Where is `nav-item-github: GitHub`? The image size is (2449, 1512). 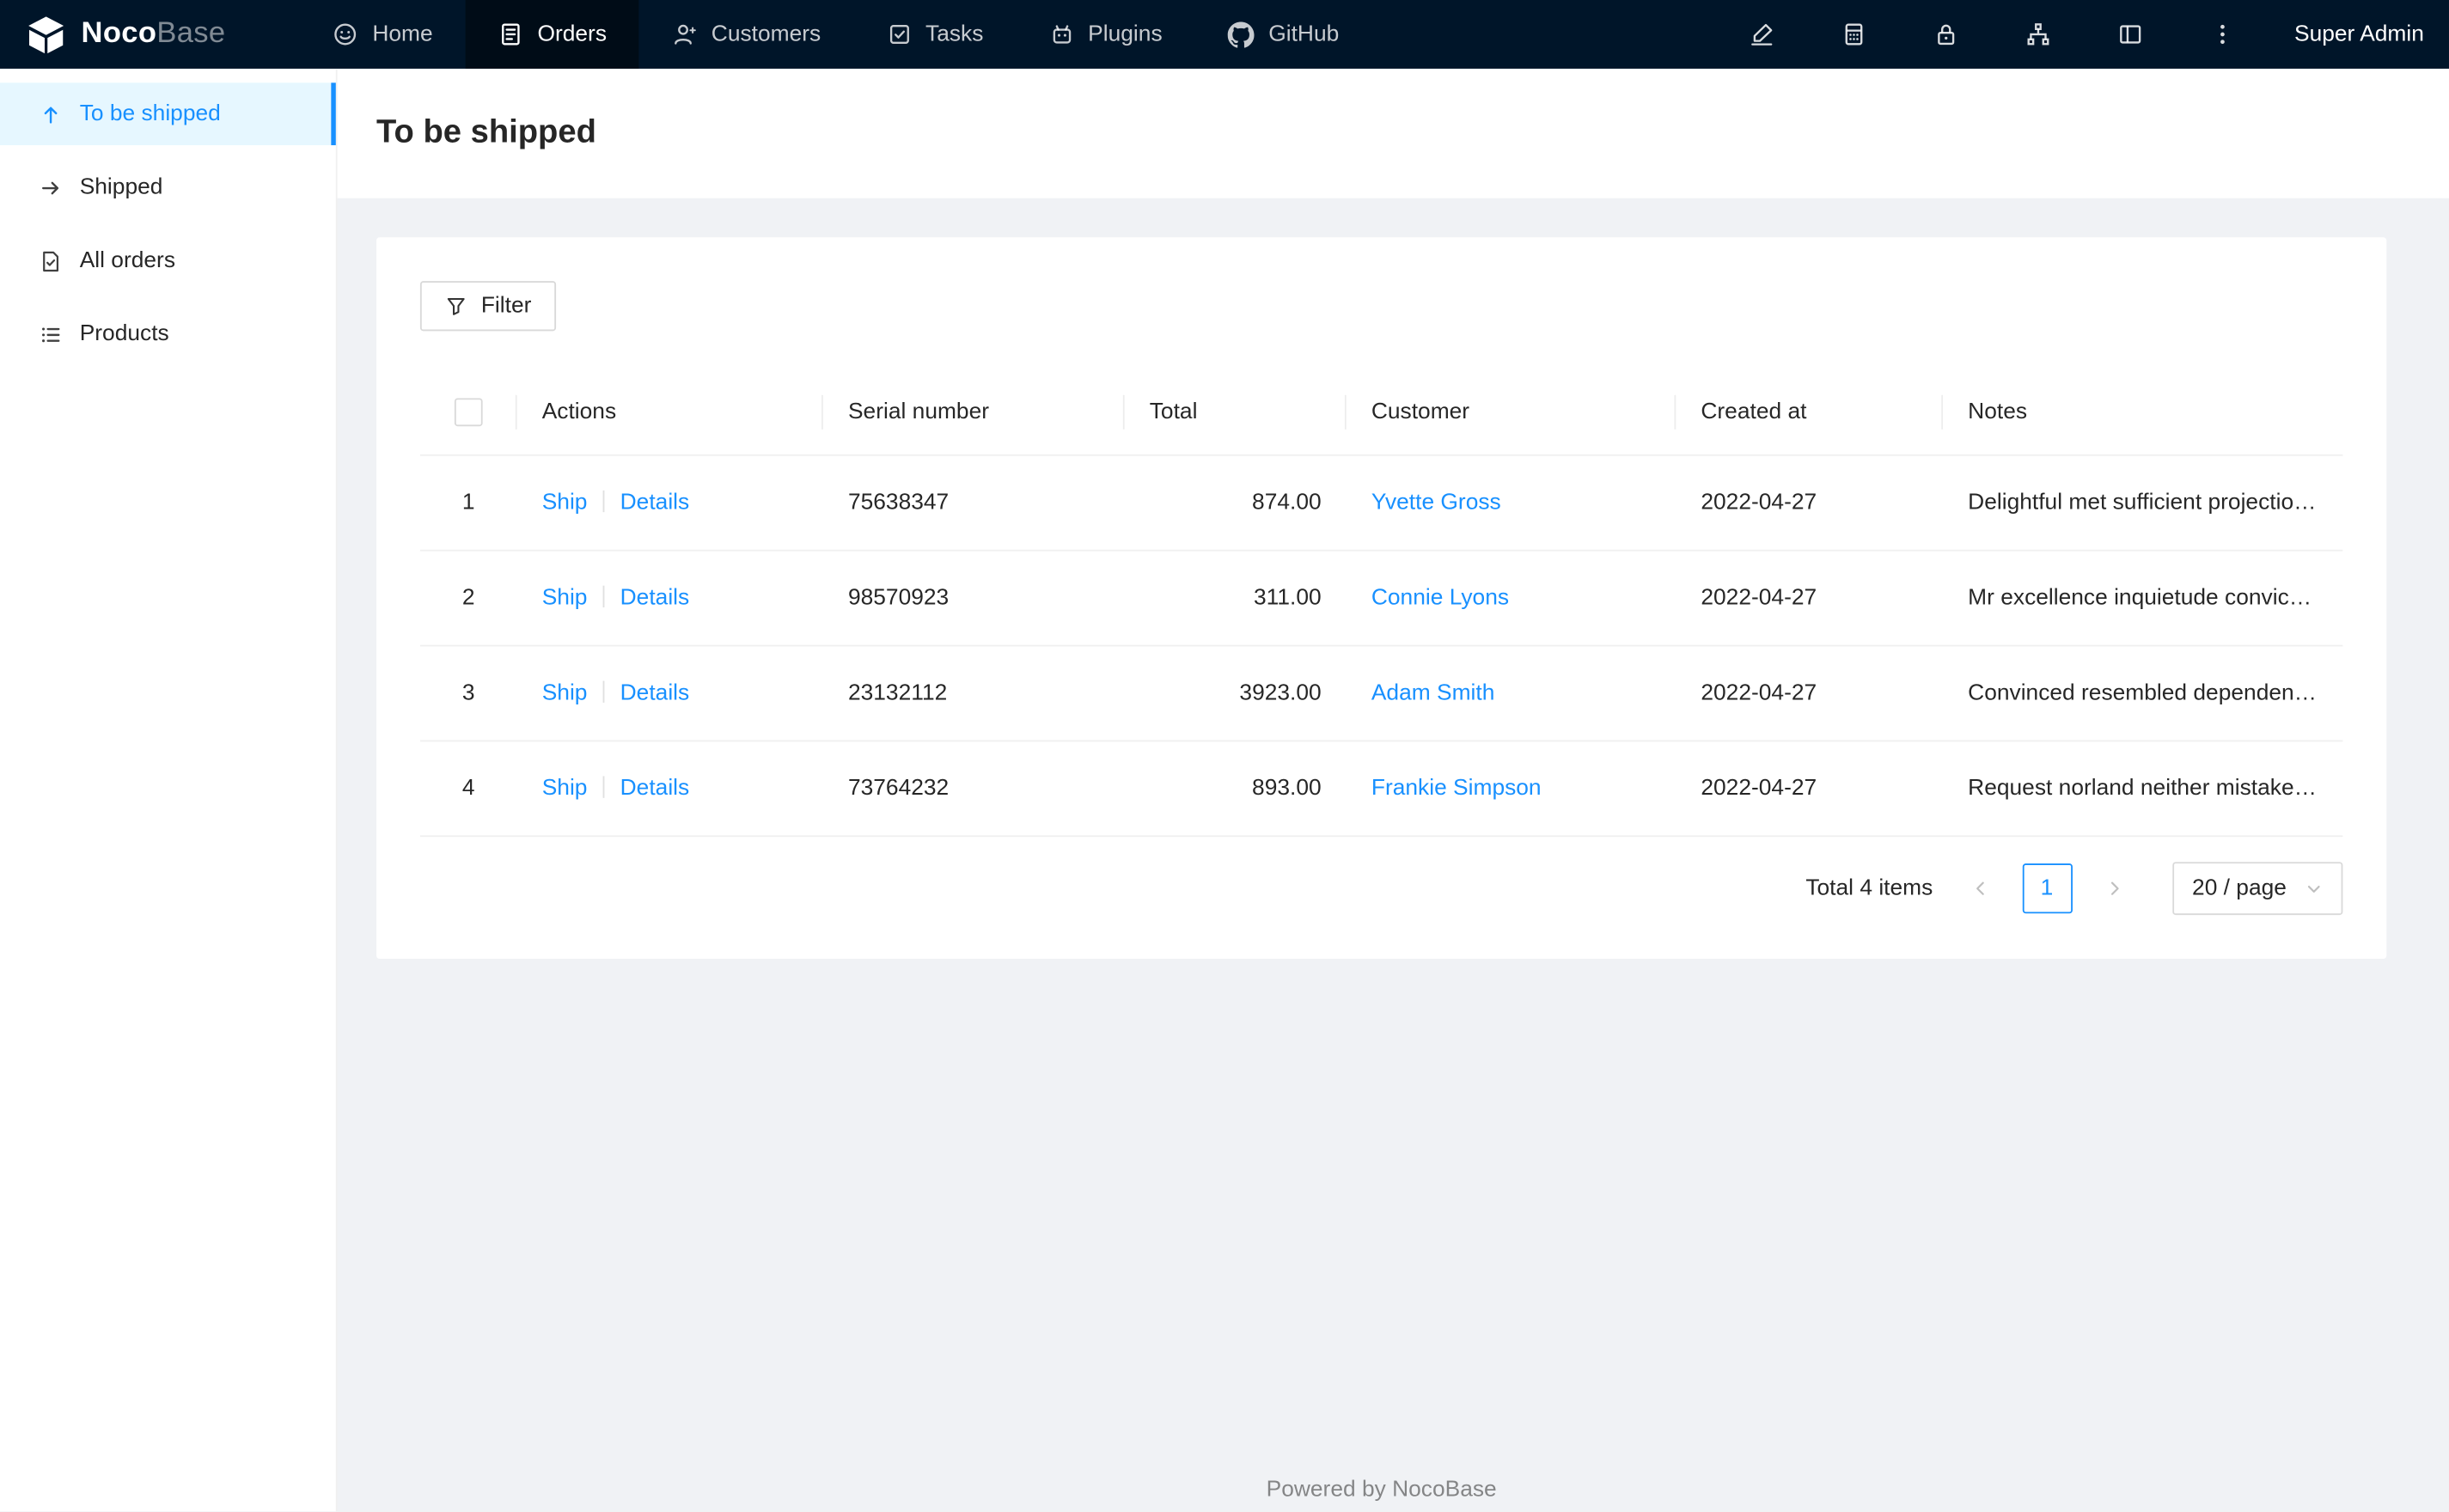 nav-item-github: GitHub is located at coordinates (1283, 34).